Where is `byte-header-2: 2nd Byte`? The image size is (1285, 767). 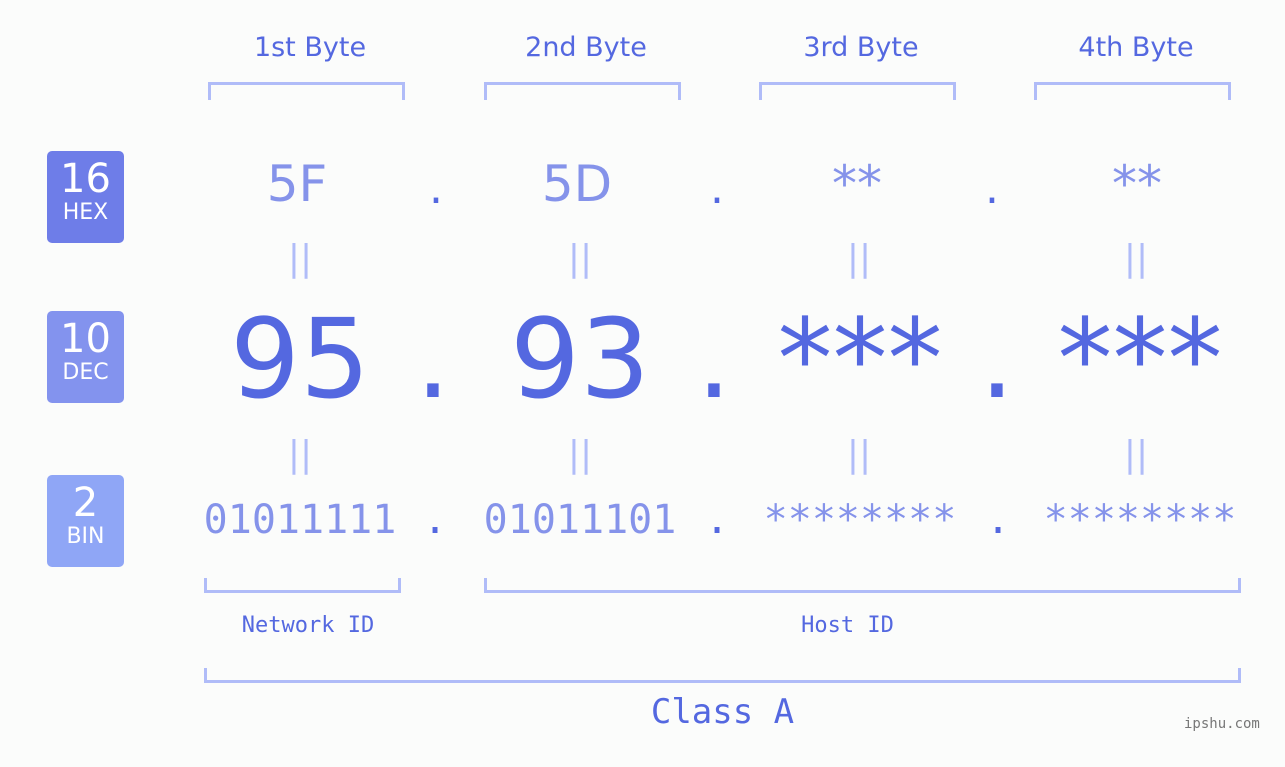
byte-header-2: 2nd Byte is located at coordinates (586, 47).